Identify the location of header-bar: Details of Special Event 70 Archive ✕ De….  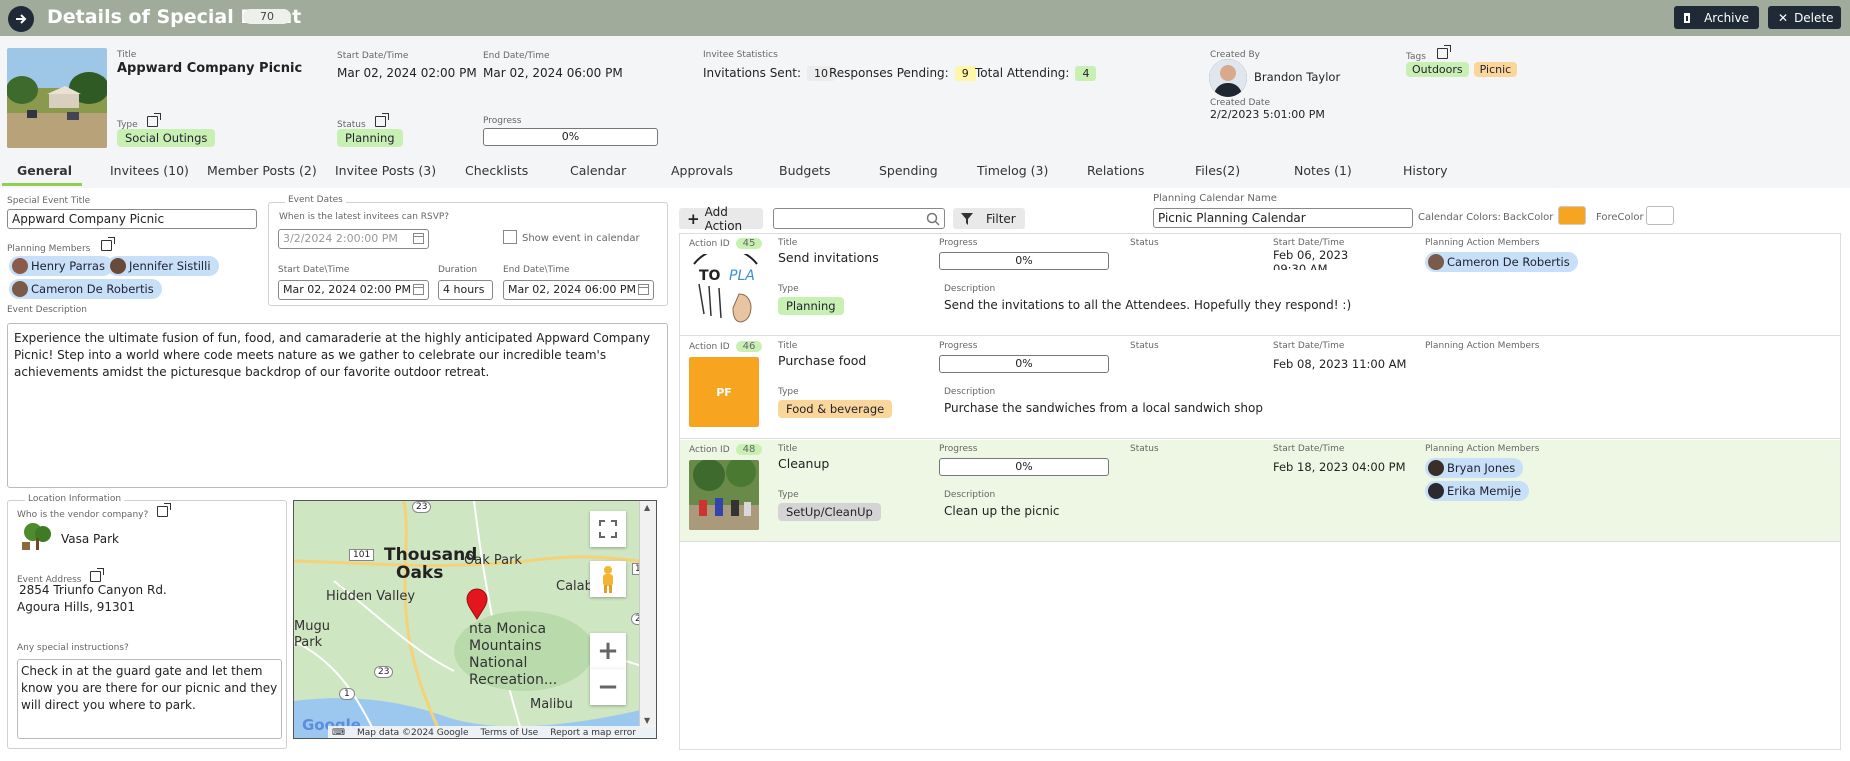
(925, 18).